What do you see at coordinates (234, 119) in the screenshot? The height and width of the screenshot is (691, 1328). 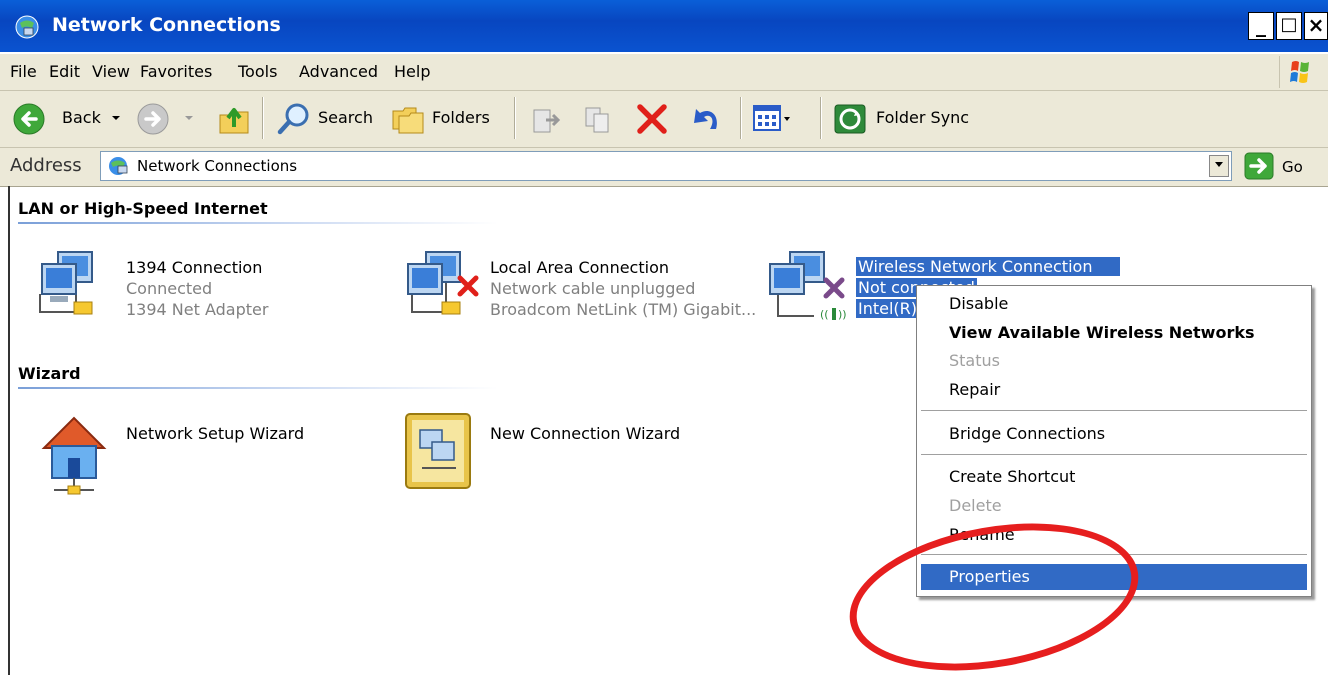 I see `up-folder-icon` at bounding box center [234, 119].